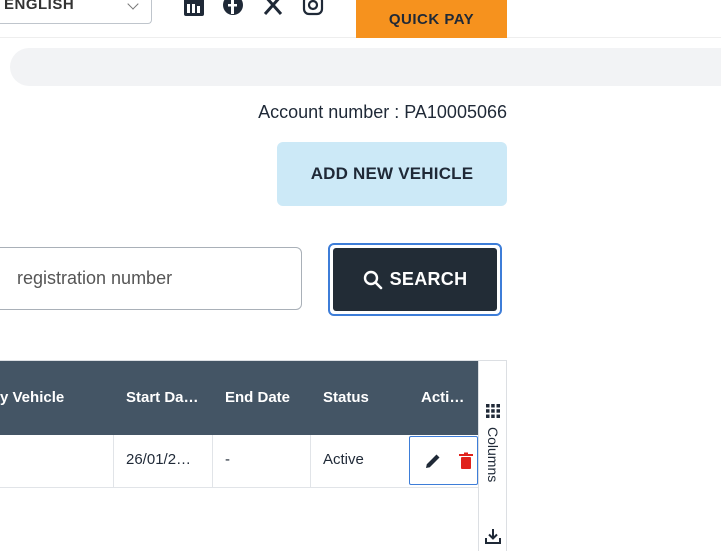 Image resolution: width=721 pixels, height=551 pixels. What do you see at coordinates (382, 112) in the screenshot?
I see `account-number: Account number : PA10005066` at bounding box center [382, 112].